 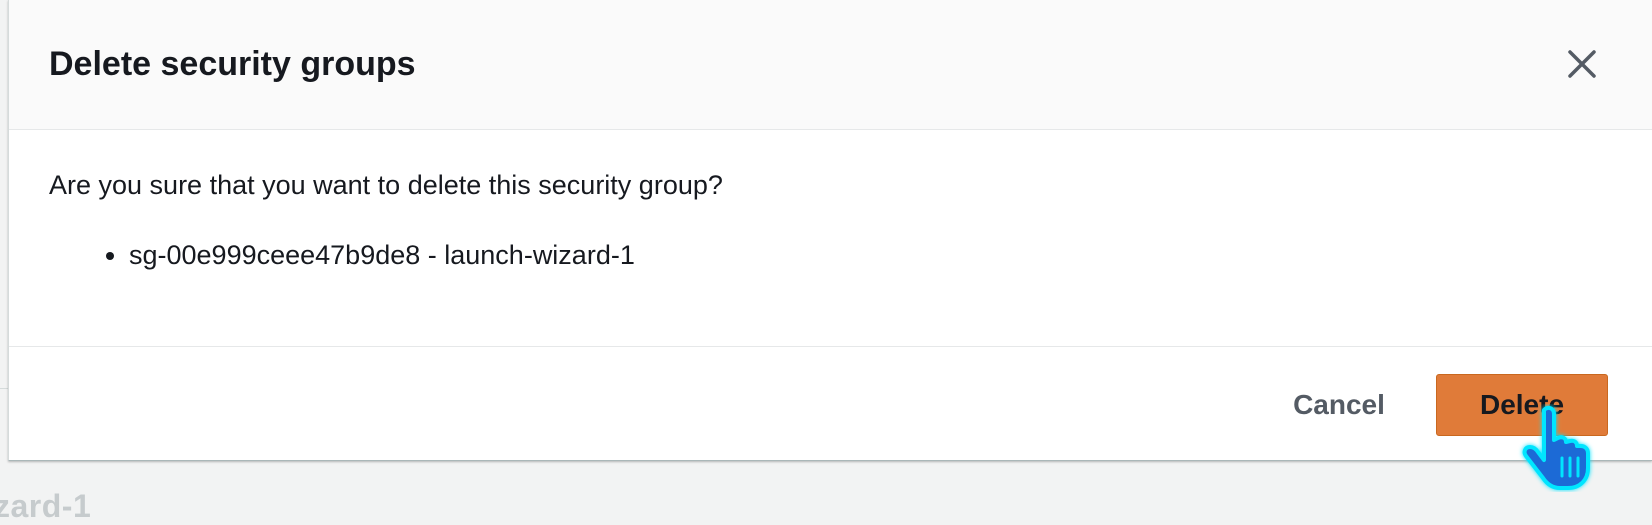 What do you see at coordinates (46, 506) in the screenshot?
I see `backdrop-group-name: zard-1` at bounding box center [46, 506].